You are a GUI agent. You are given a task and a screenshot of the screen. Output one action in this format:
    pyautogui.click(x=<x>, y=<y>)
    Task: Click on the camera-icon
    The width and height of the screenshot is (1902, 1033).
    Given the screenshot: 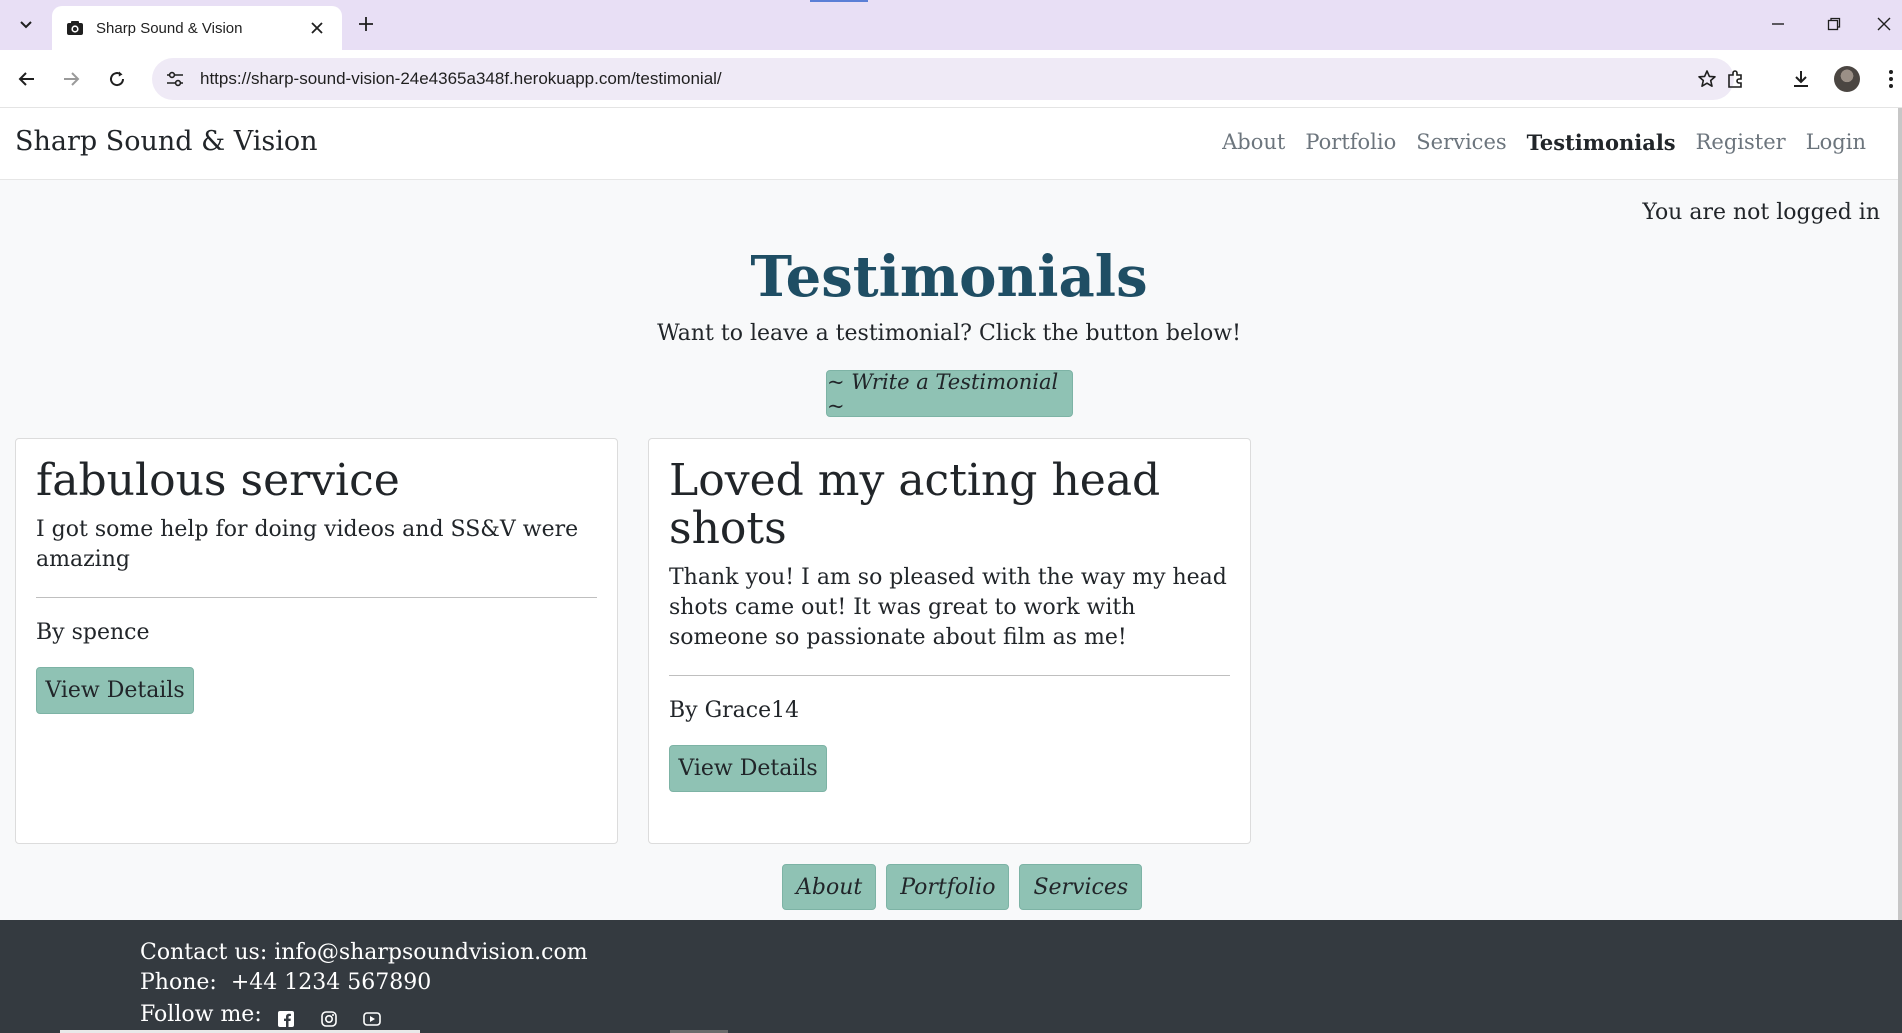 What is the action you would take?
    pyautogui.click(x=75, y=28)
    